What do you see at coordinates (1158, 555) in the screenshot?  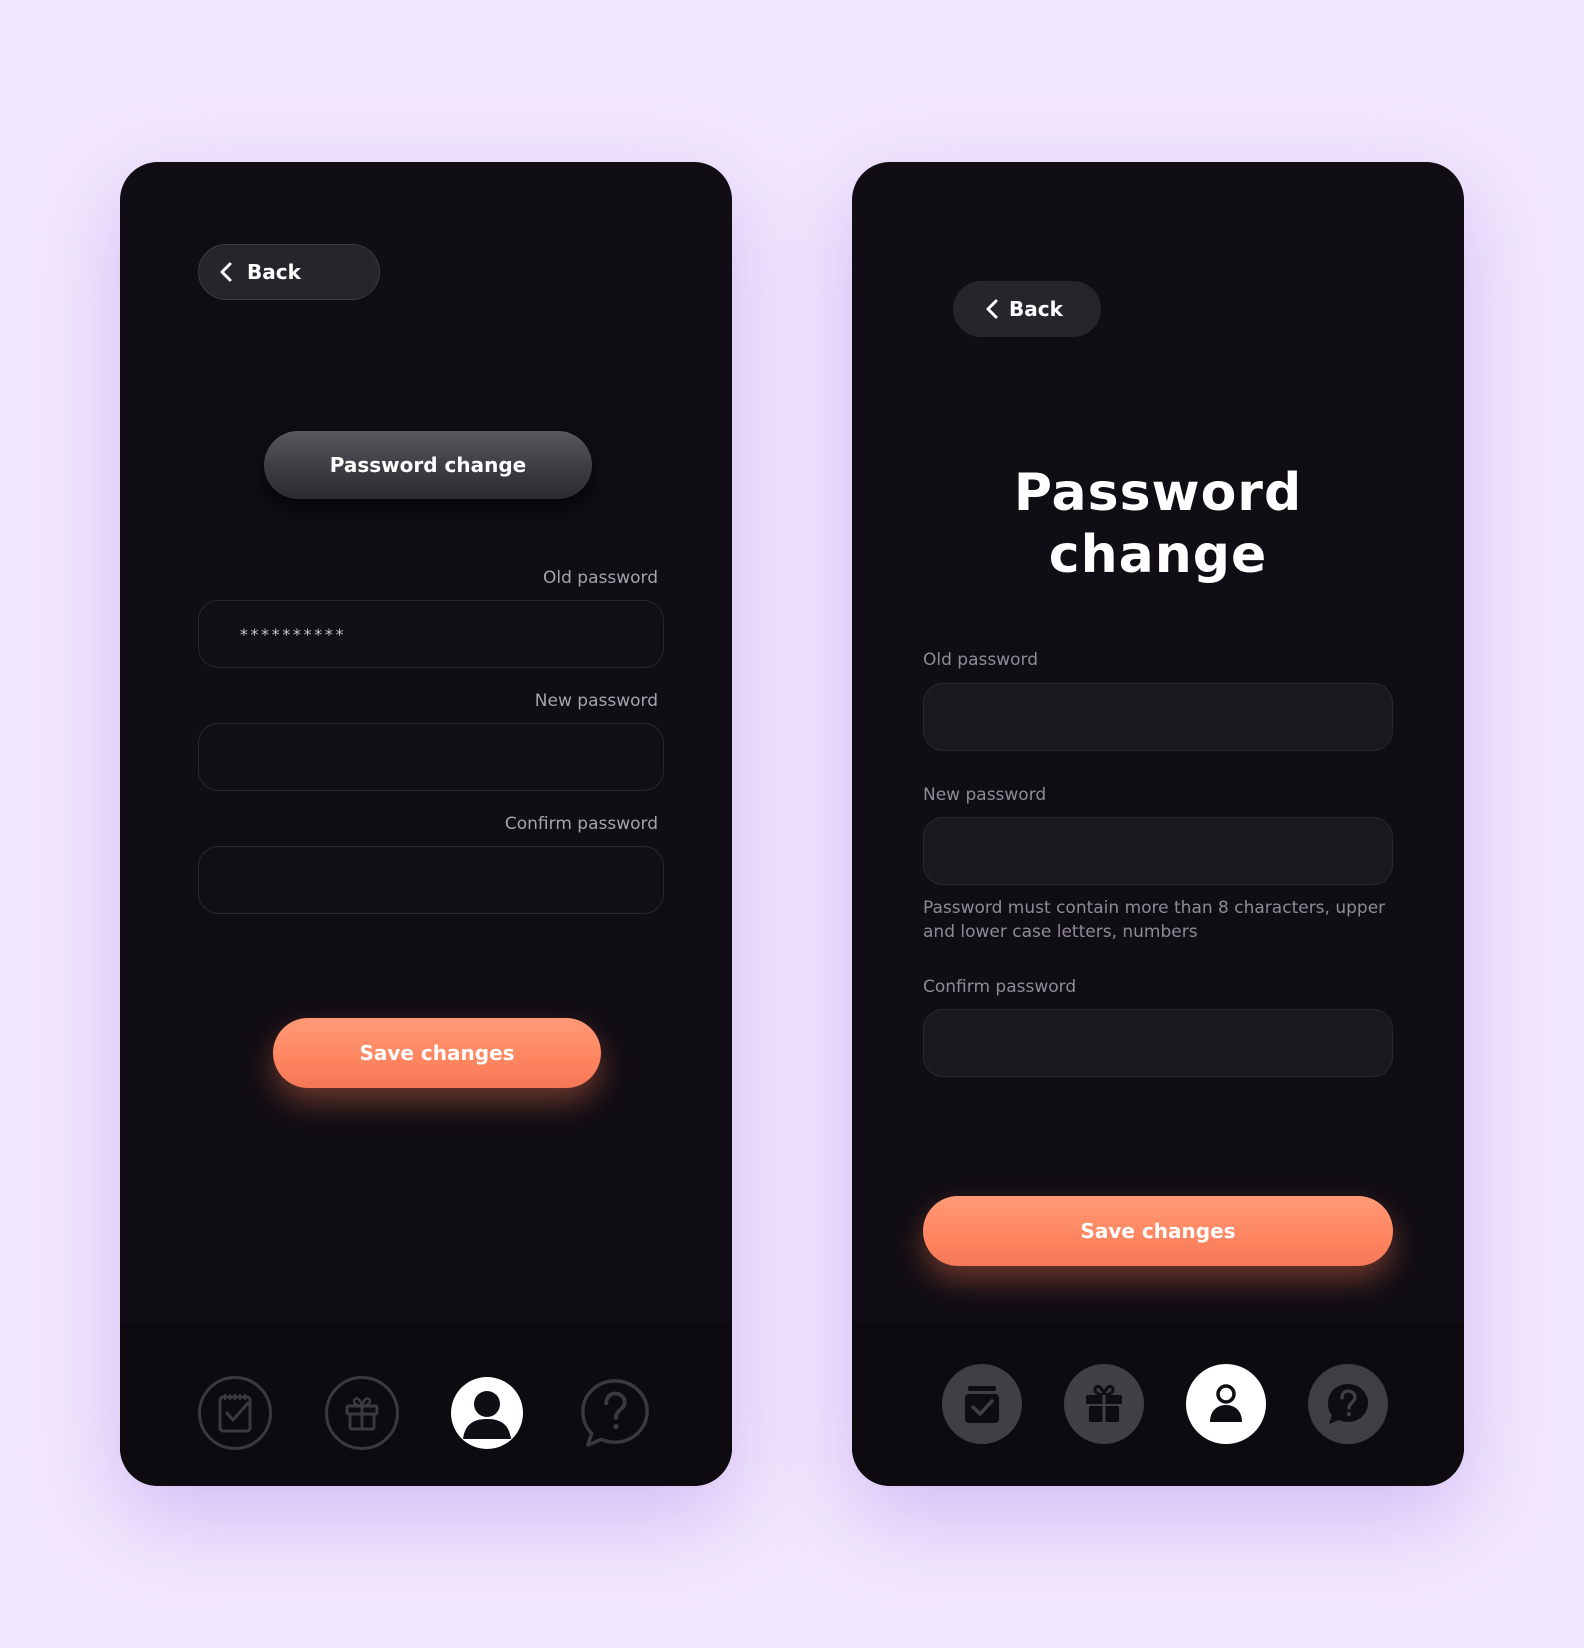 I see `page-title-line-2: change` at bounding box center [1158, 555].